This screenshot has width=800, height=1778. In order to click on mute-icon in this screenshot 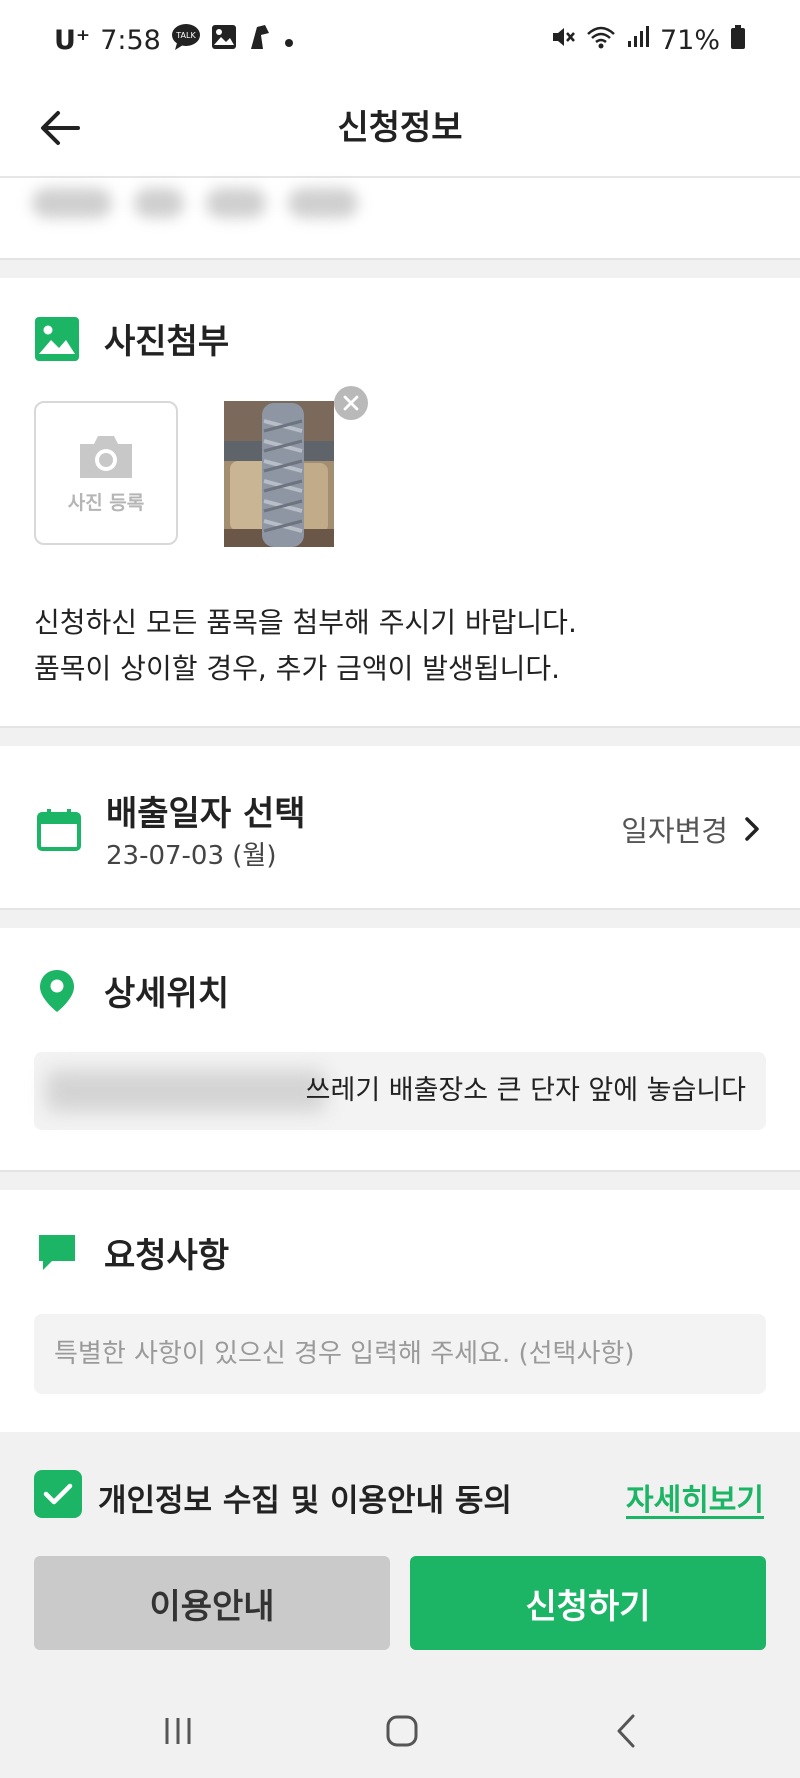, I will do `click(563, 40)`.